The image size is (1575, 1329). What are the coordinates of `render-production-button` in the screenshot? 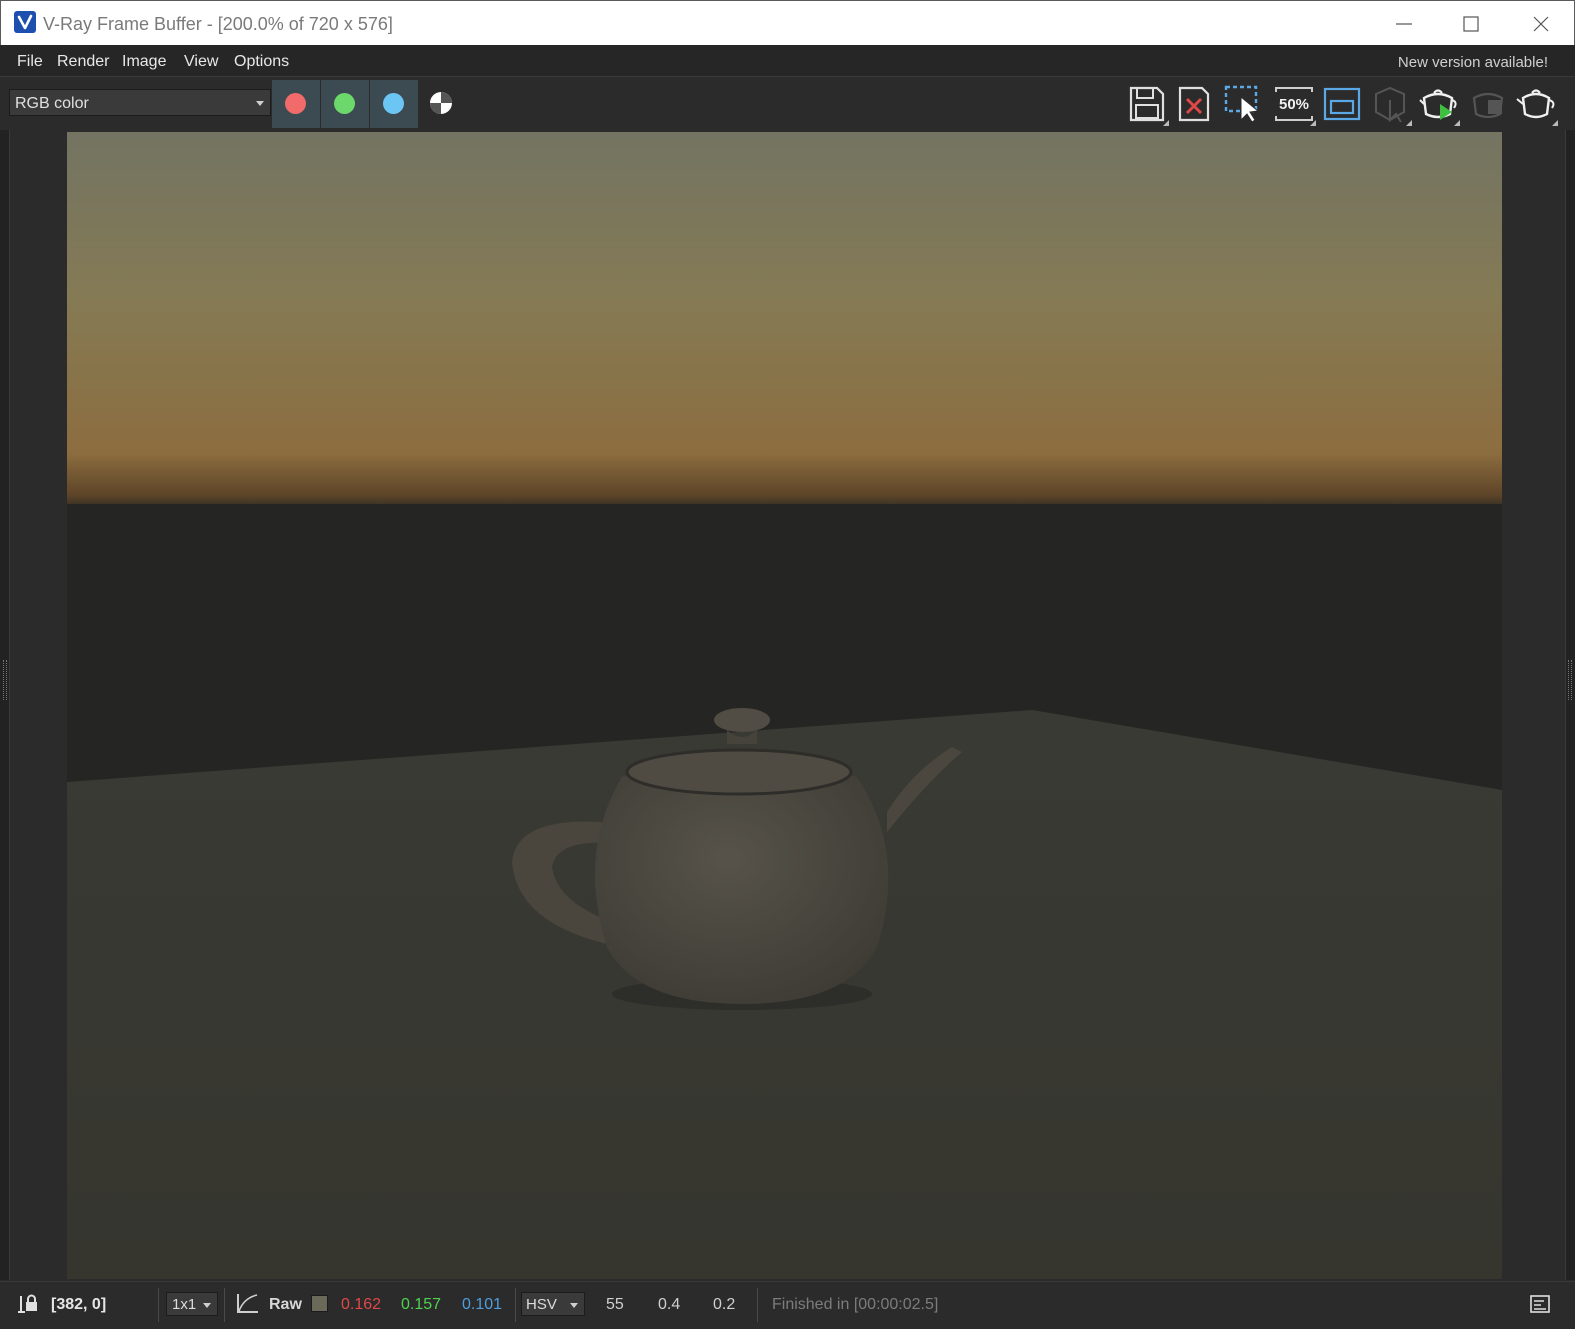 It's located at (1438, 104).